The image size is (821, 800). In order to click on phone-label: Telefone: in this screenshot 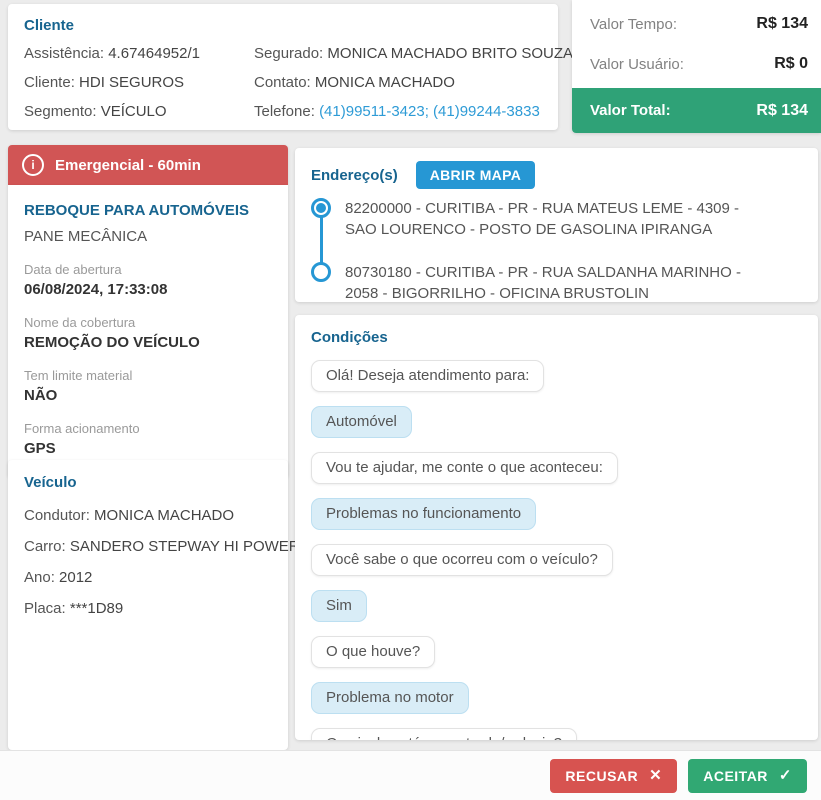, I will do `click(284, 111)`.